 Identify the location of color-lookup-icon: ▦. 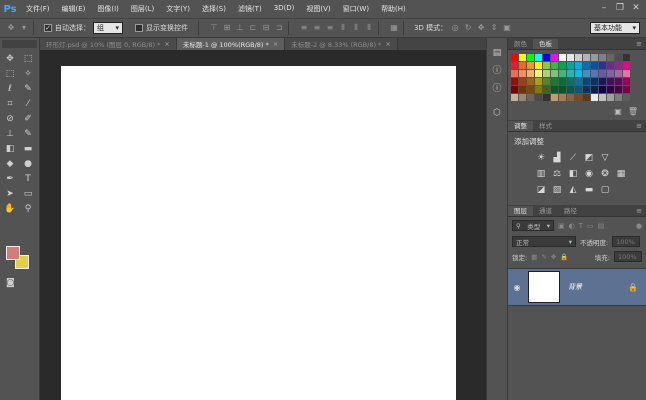
(621, 174).